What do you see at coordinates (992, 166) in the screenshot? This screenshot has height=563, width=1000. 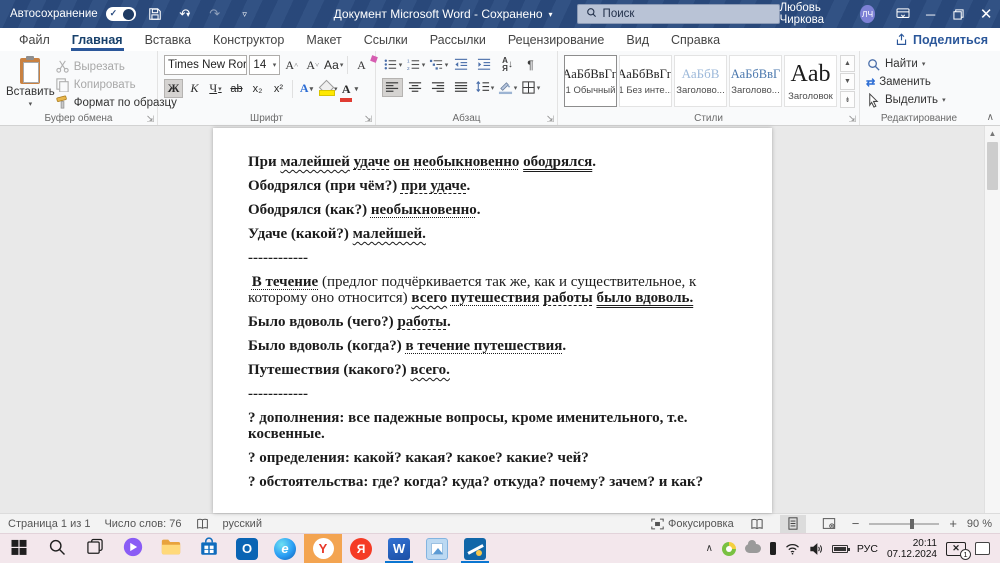 I see `scrollbar-thumb` at bounding box center [992, 166].